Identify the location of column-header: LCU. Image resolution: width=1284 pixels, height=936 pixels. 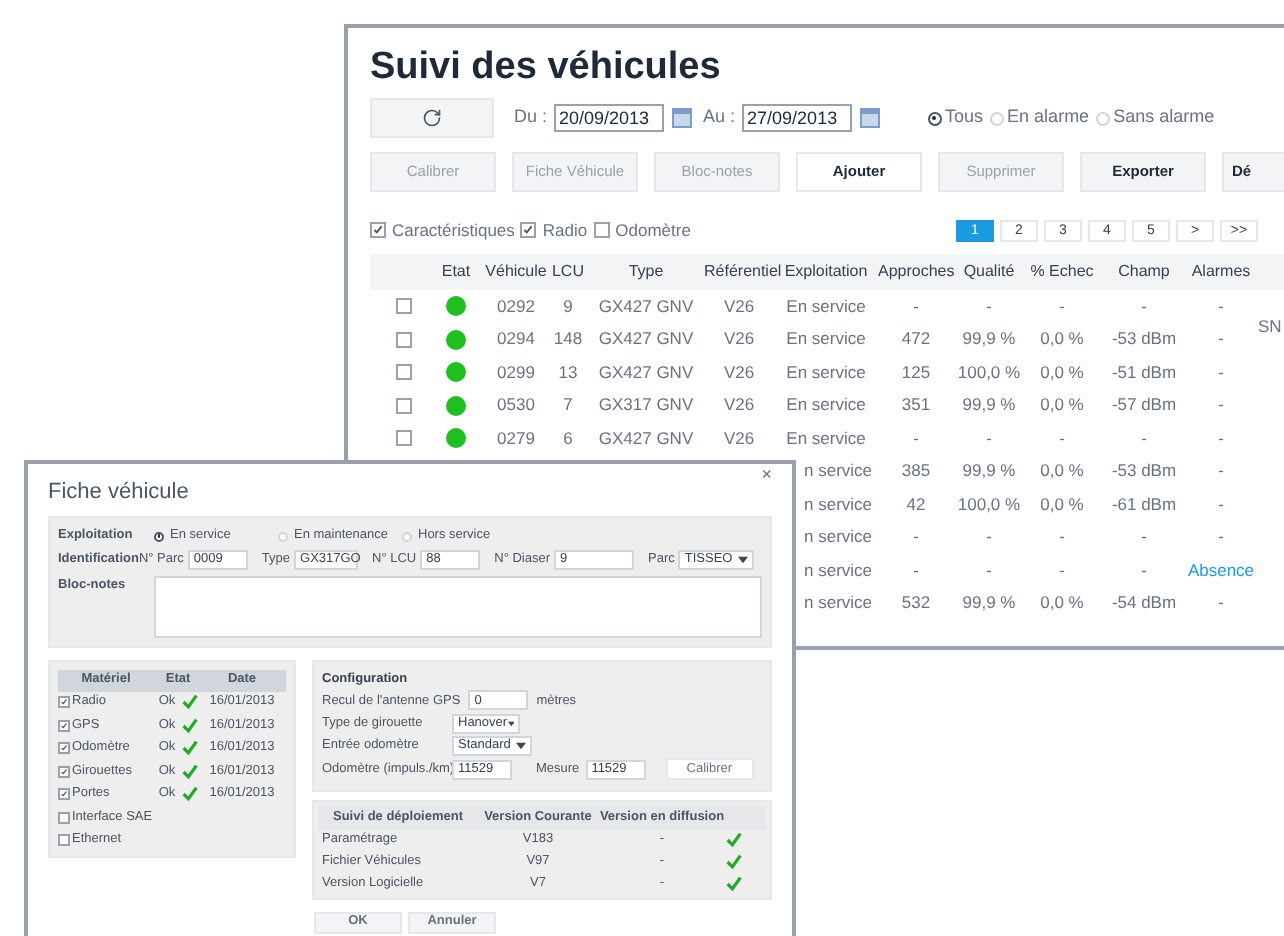
(567, 272).